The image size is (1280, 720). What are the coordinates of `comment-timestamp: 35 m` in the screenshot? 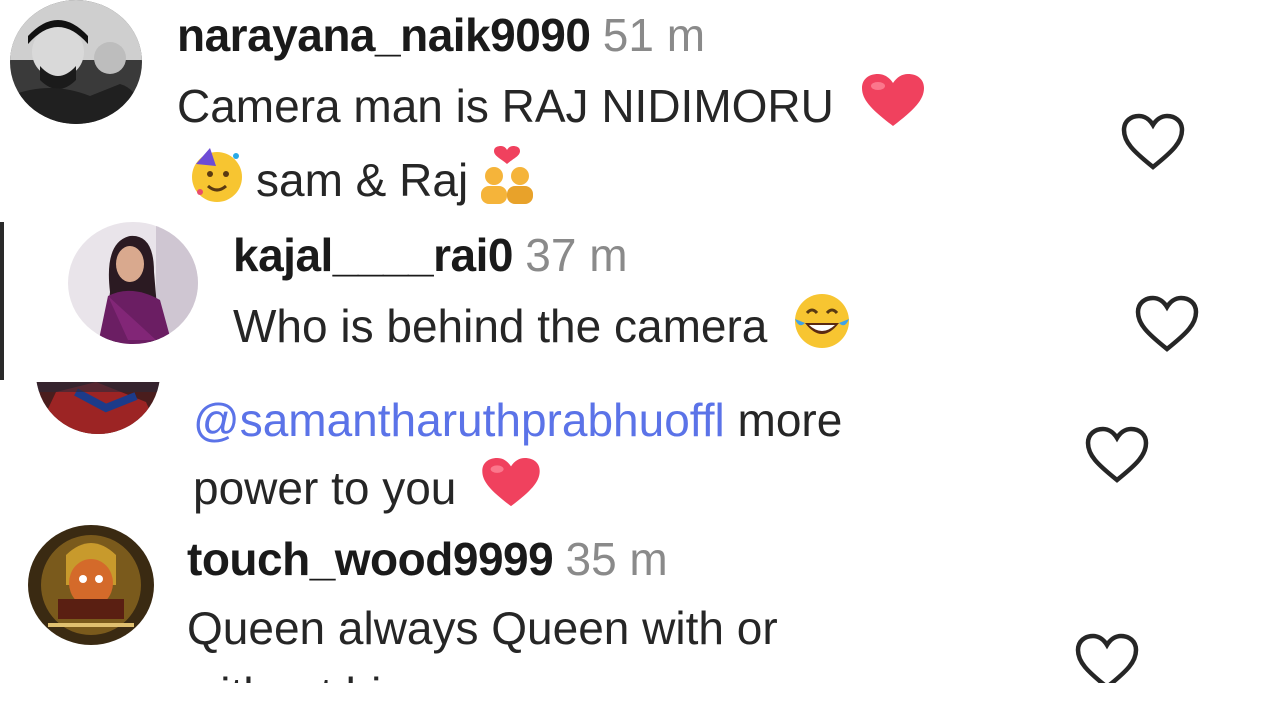 It's located at (616, 559).